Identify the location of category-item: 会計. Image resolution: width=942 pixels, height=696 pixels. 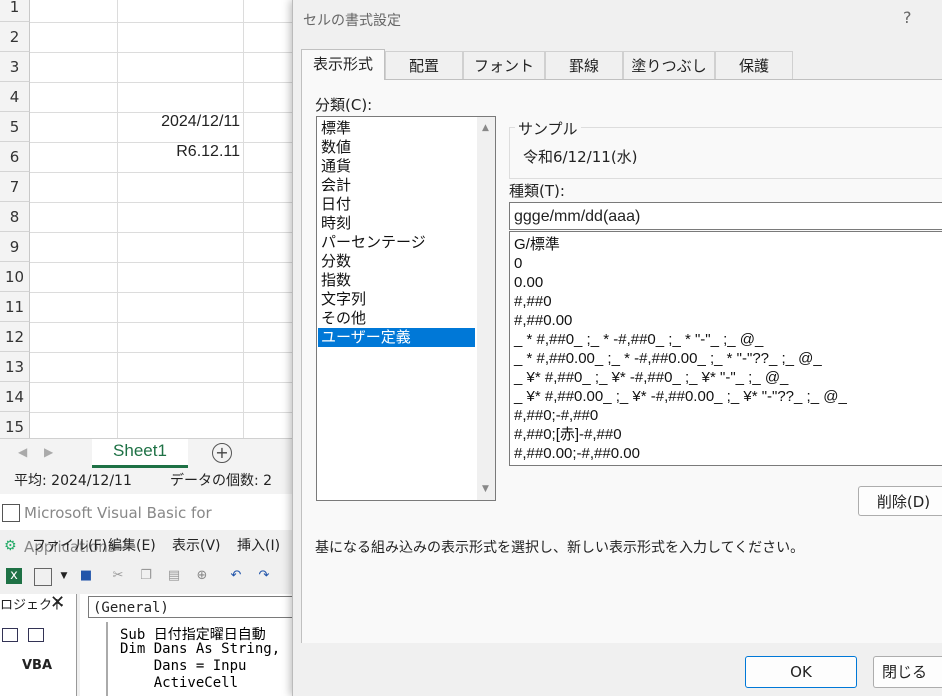
(396, 185).